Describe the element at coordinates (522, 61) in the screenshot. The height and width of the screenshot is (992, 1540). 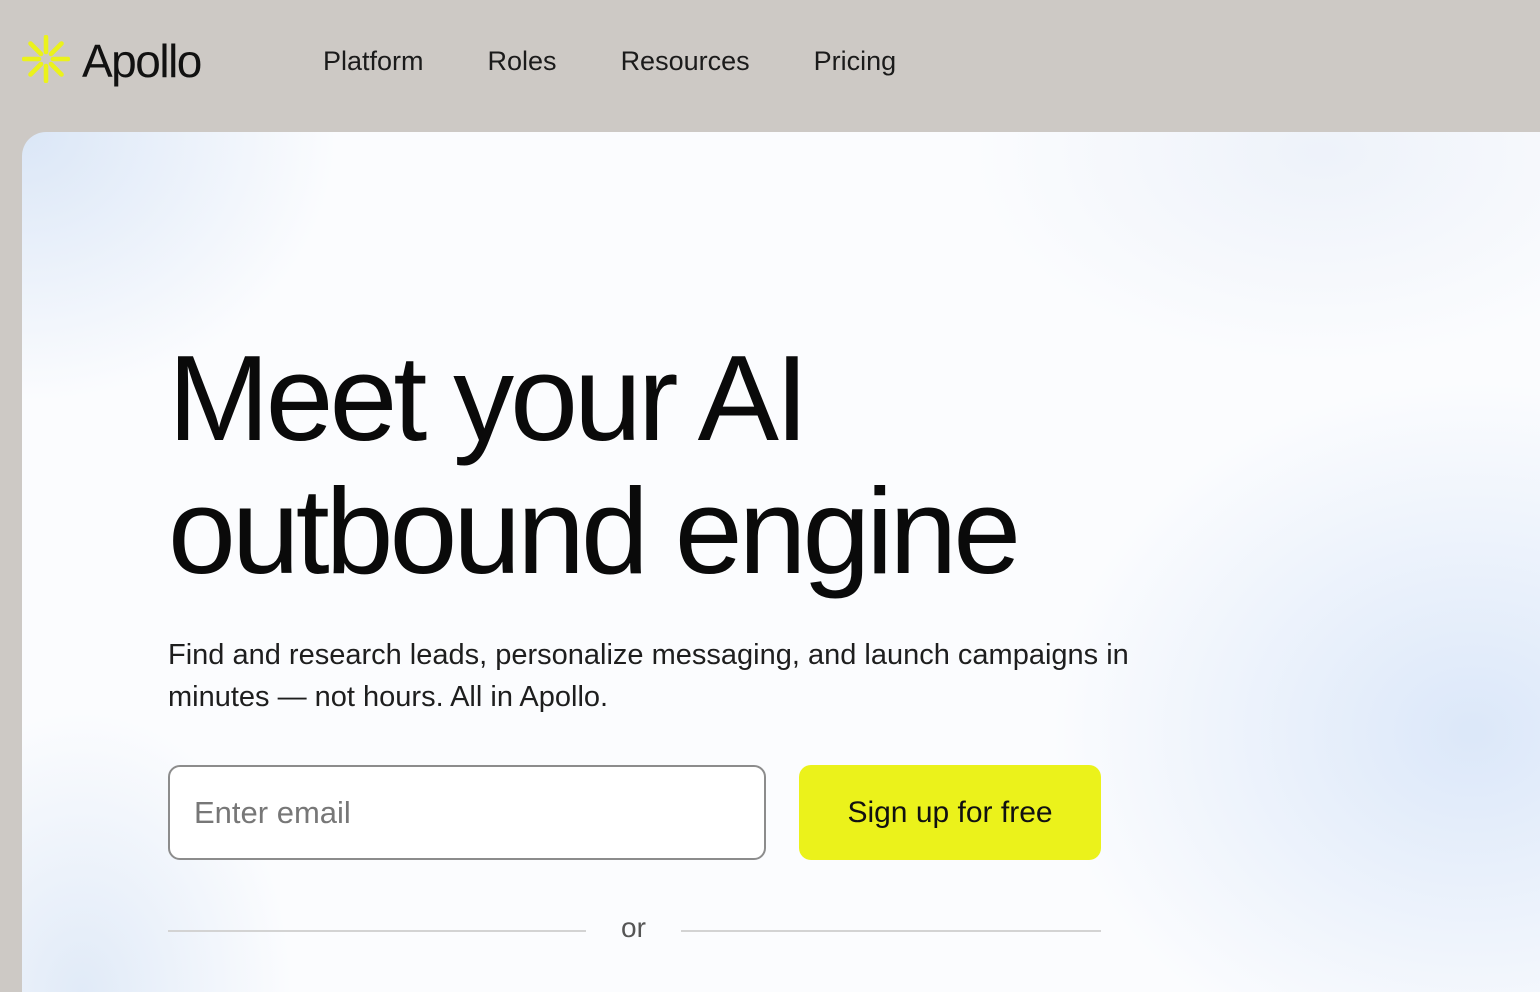
I see `nav-item-roles: Roles` at that location.